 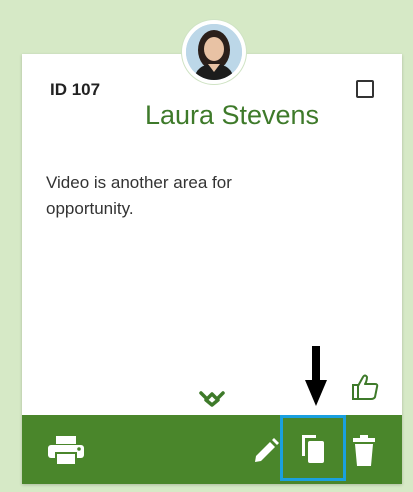 I want to click on author-name: Laura Stevens, so click(x=232, y=115).